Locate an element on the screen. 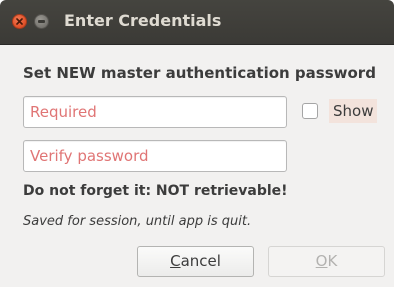 Image resolution: width=394 pixels, height=287 pixels. close-icon is located at coordinates (19, 21).